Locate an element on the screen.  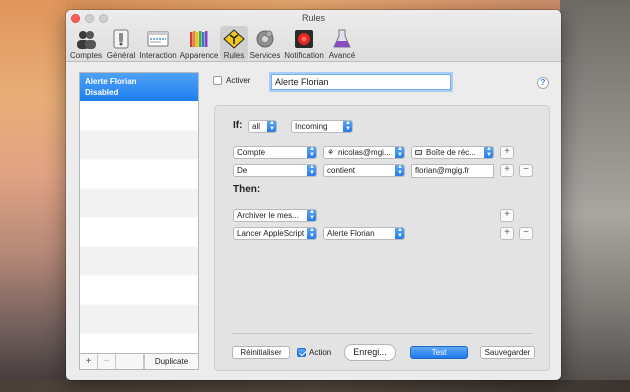
rule-list-item: Alerte Florian Disabled is located at coordinates (139, 87).